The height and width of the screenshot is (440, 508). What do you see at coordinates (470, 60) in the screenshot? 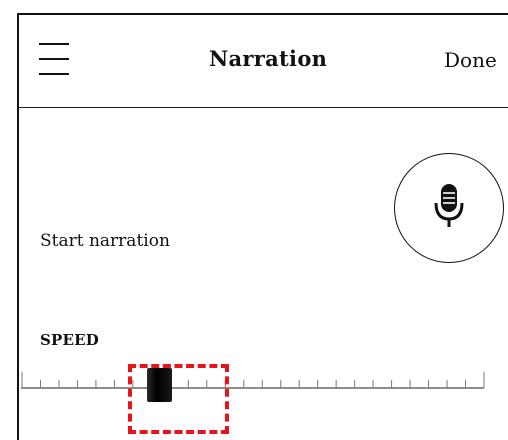
I see `done-button: Done` at bounding box center [470, 60].